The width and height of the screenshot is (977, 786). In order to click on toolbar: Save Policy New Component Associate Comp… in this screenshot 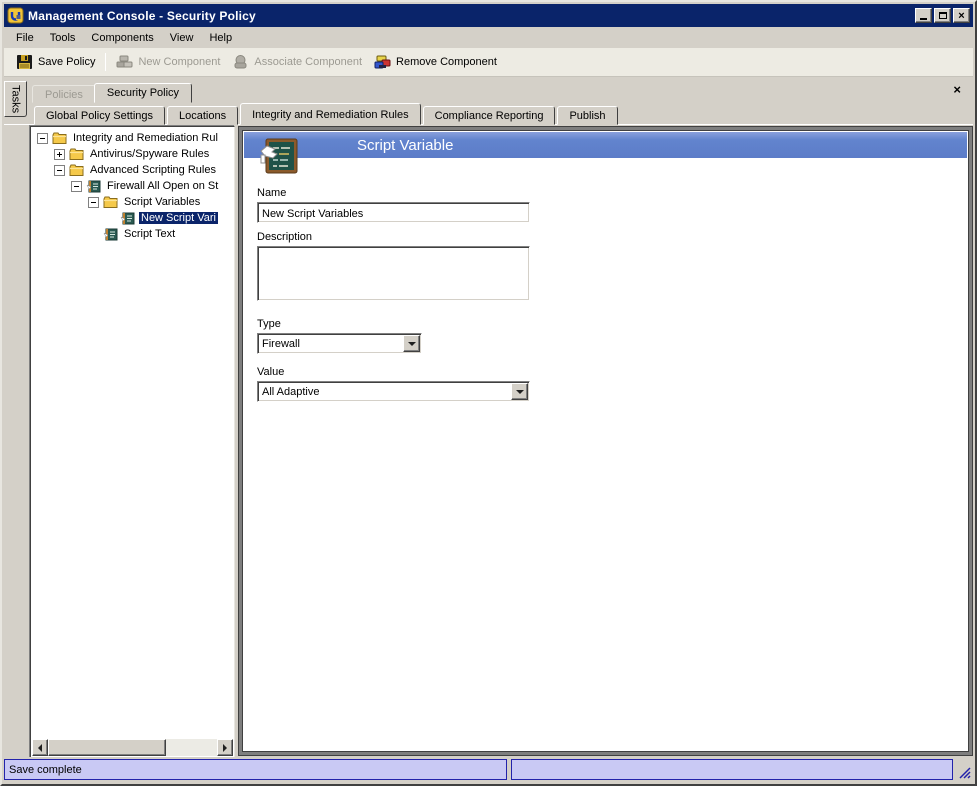, I will do `click(488, 62)`.